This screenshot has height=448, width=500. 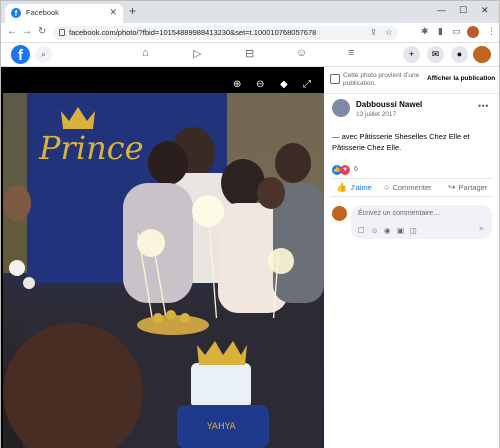 I want to click on emoji-icon: ☺, so click(x=375, y=230).